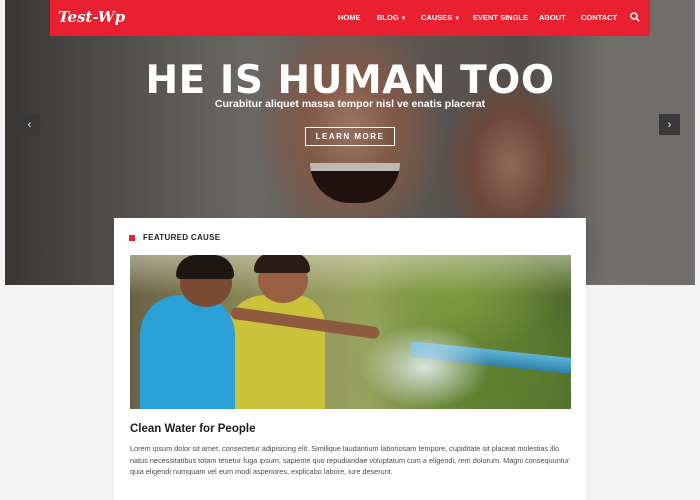 This screenshot has width=700, height=500. Describe the element at coordinates (182, 237) in the screenshot. I see `featured-cause-label: FEATURED CAUSE` at that location.